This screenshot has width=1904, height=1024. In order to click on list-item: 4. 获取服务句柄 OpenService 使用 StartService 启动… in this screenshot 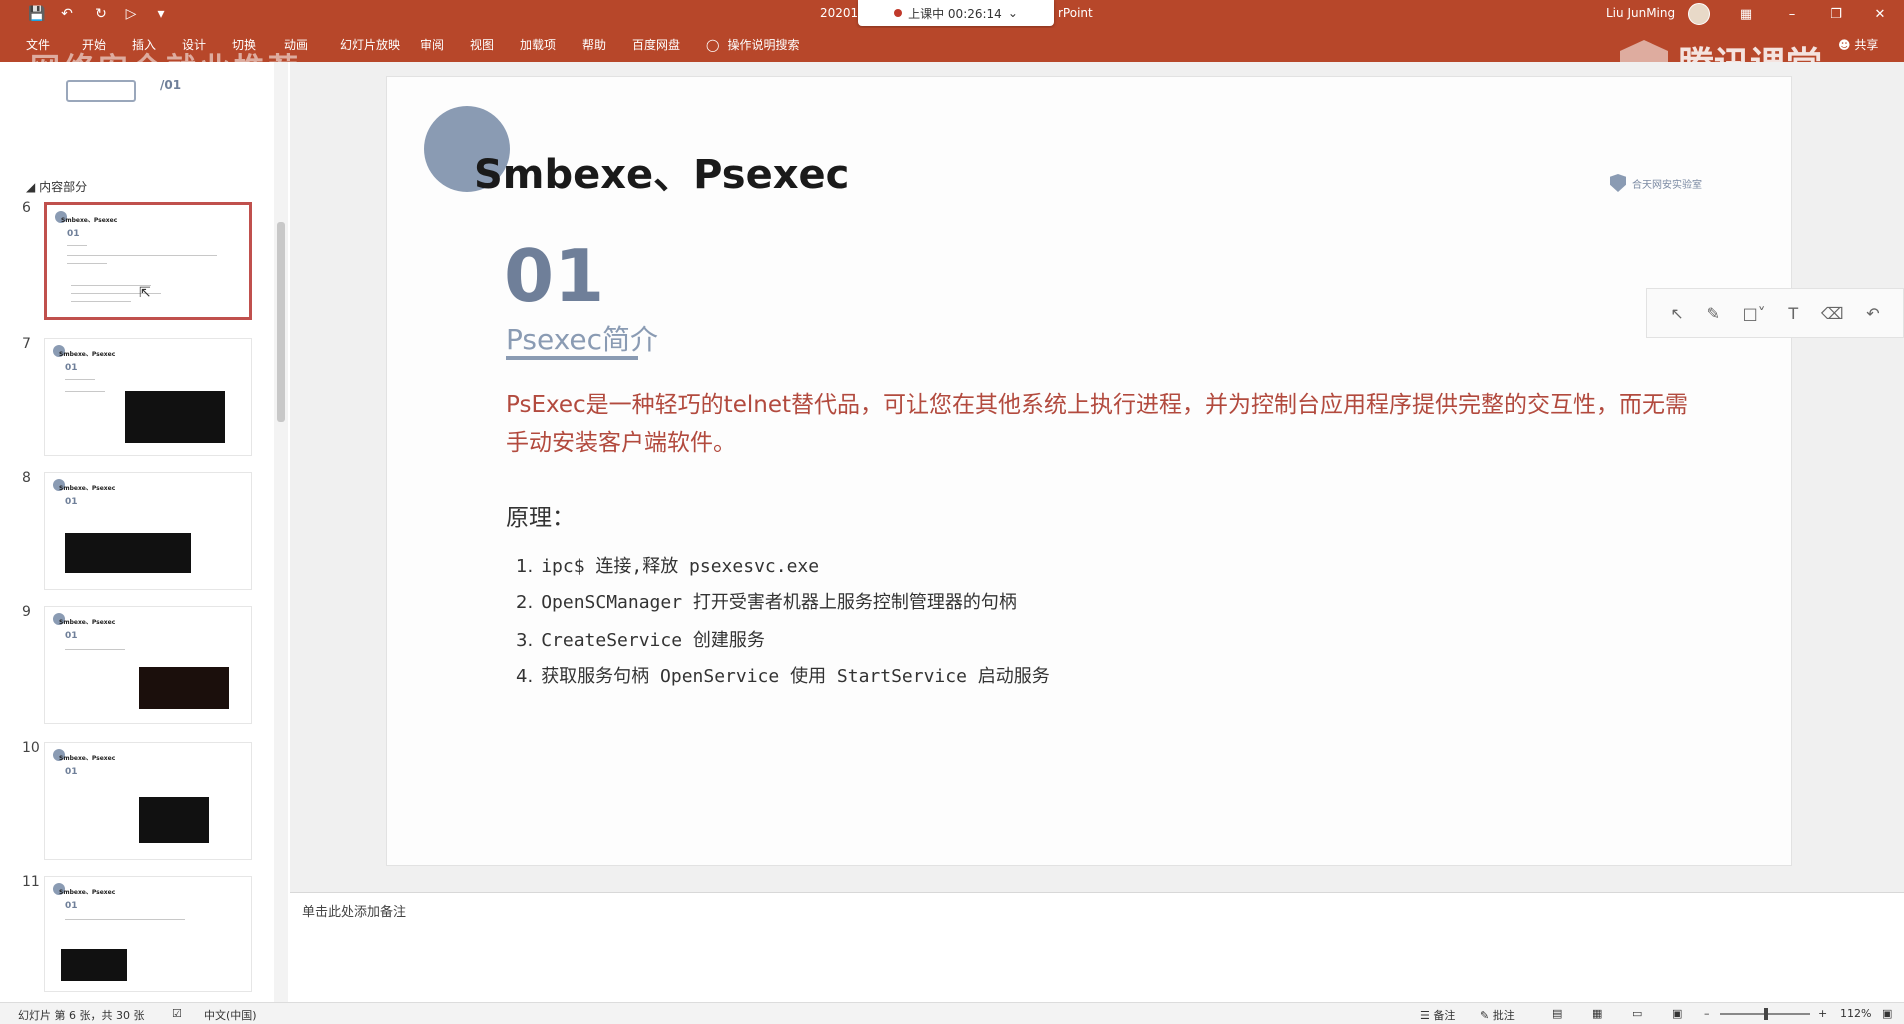, I will do `click(783, 675)`.